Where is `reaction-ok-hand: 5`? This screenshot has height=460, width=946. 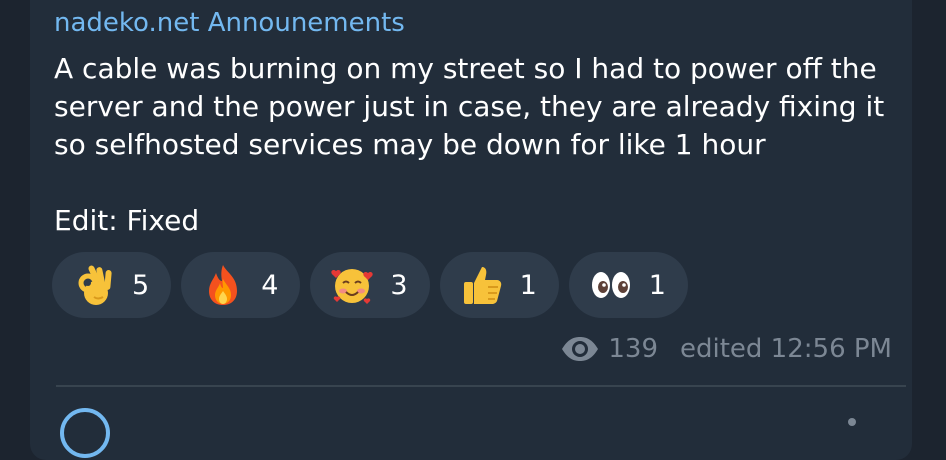
reaction-ok-hand: 5 is located at coordinates (112, 285).